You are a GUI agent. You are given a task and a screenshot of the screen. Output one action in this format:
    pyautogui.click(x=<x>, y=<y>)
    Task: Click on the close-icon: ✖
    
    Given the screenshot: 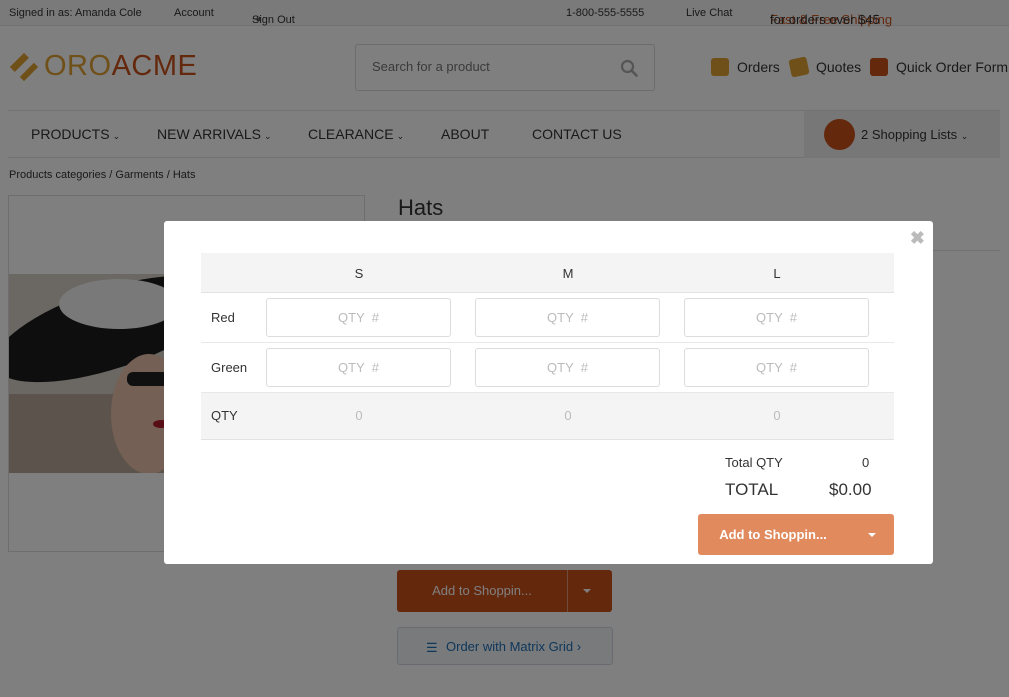 What is the action you would take?
    pyautogui.click(x=917, y=238)
    